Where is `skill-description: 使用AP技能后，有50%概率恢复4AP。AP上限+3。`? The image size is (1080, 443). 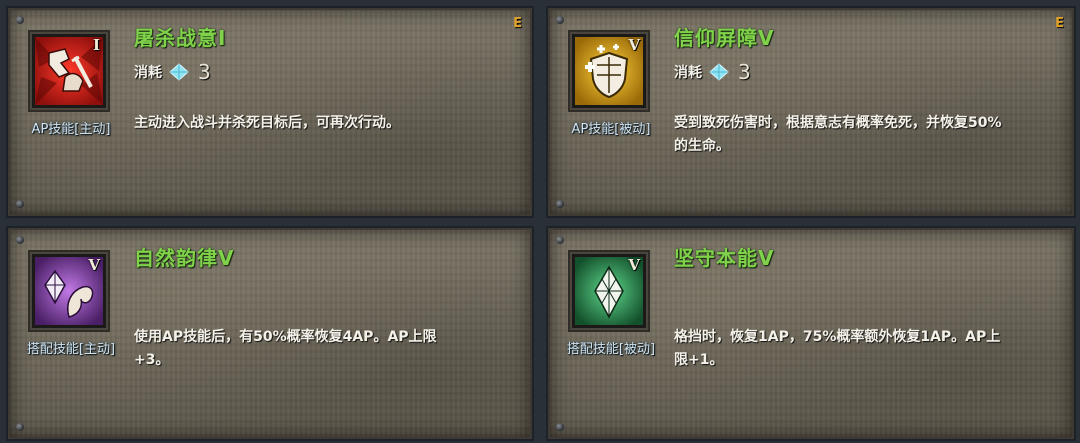
skill-description: 使用AP技能后，有50%概率恢复4AP。AP上限+3。 is located at coordinates (285, 348).